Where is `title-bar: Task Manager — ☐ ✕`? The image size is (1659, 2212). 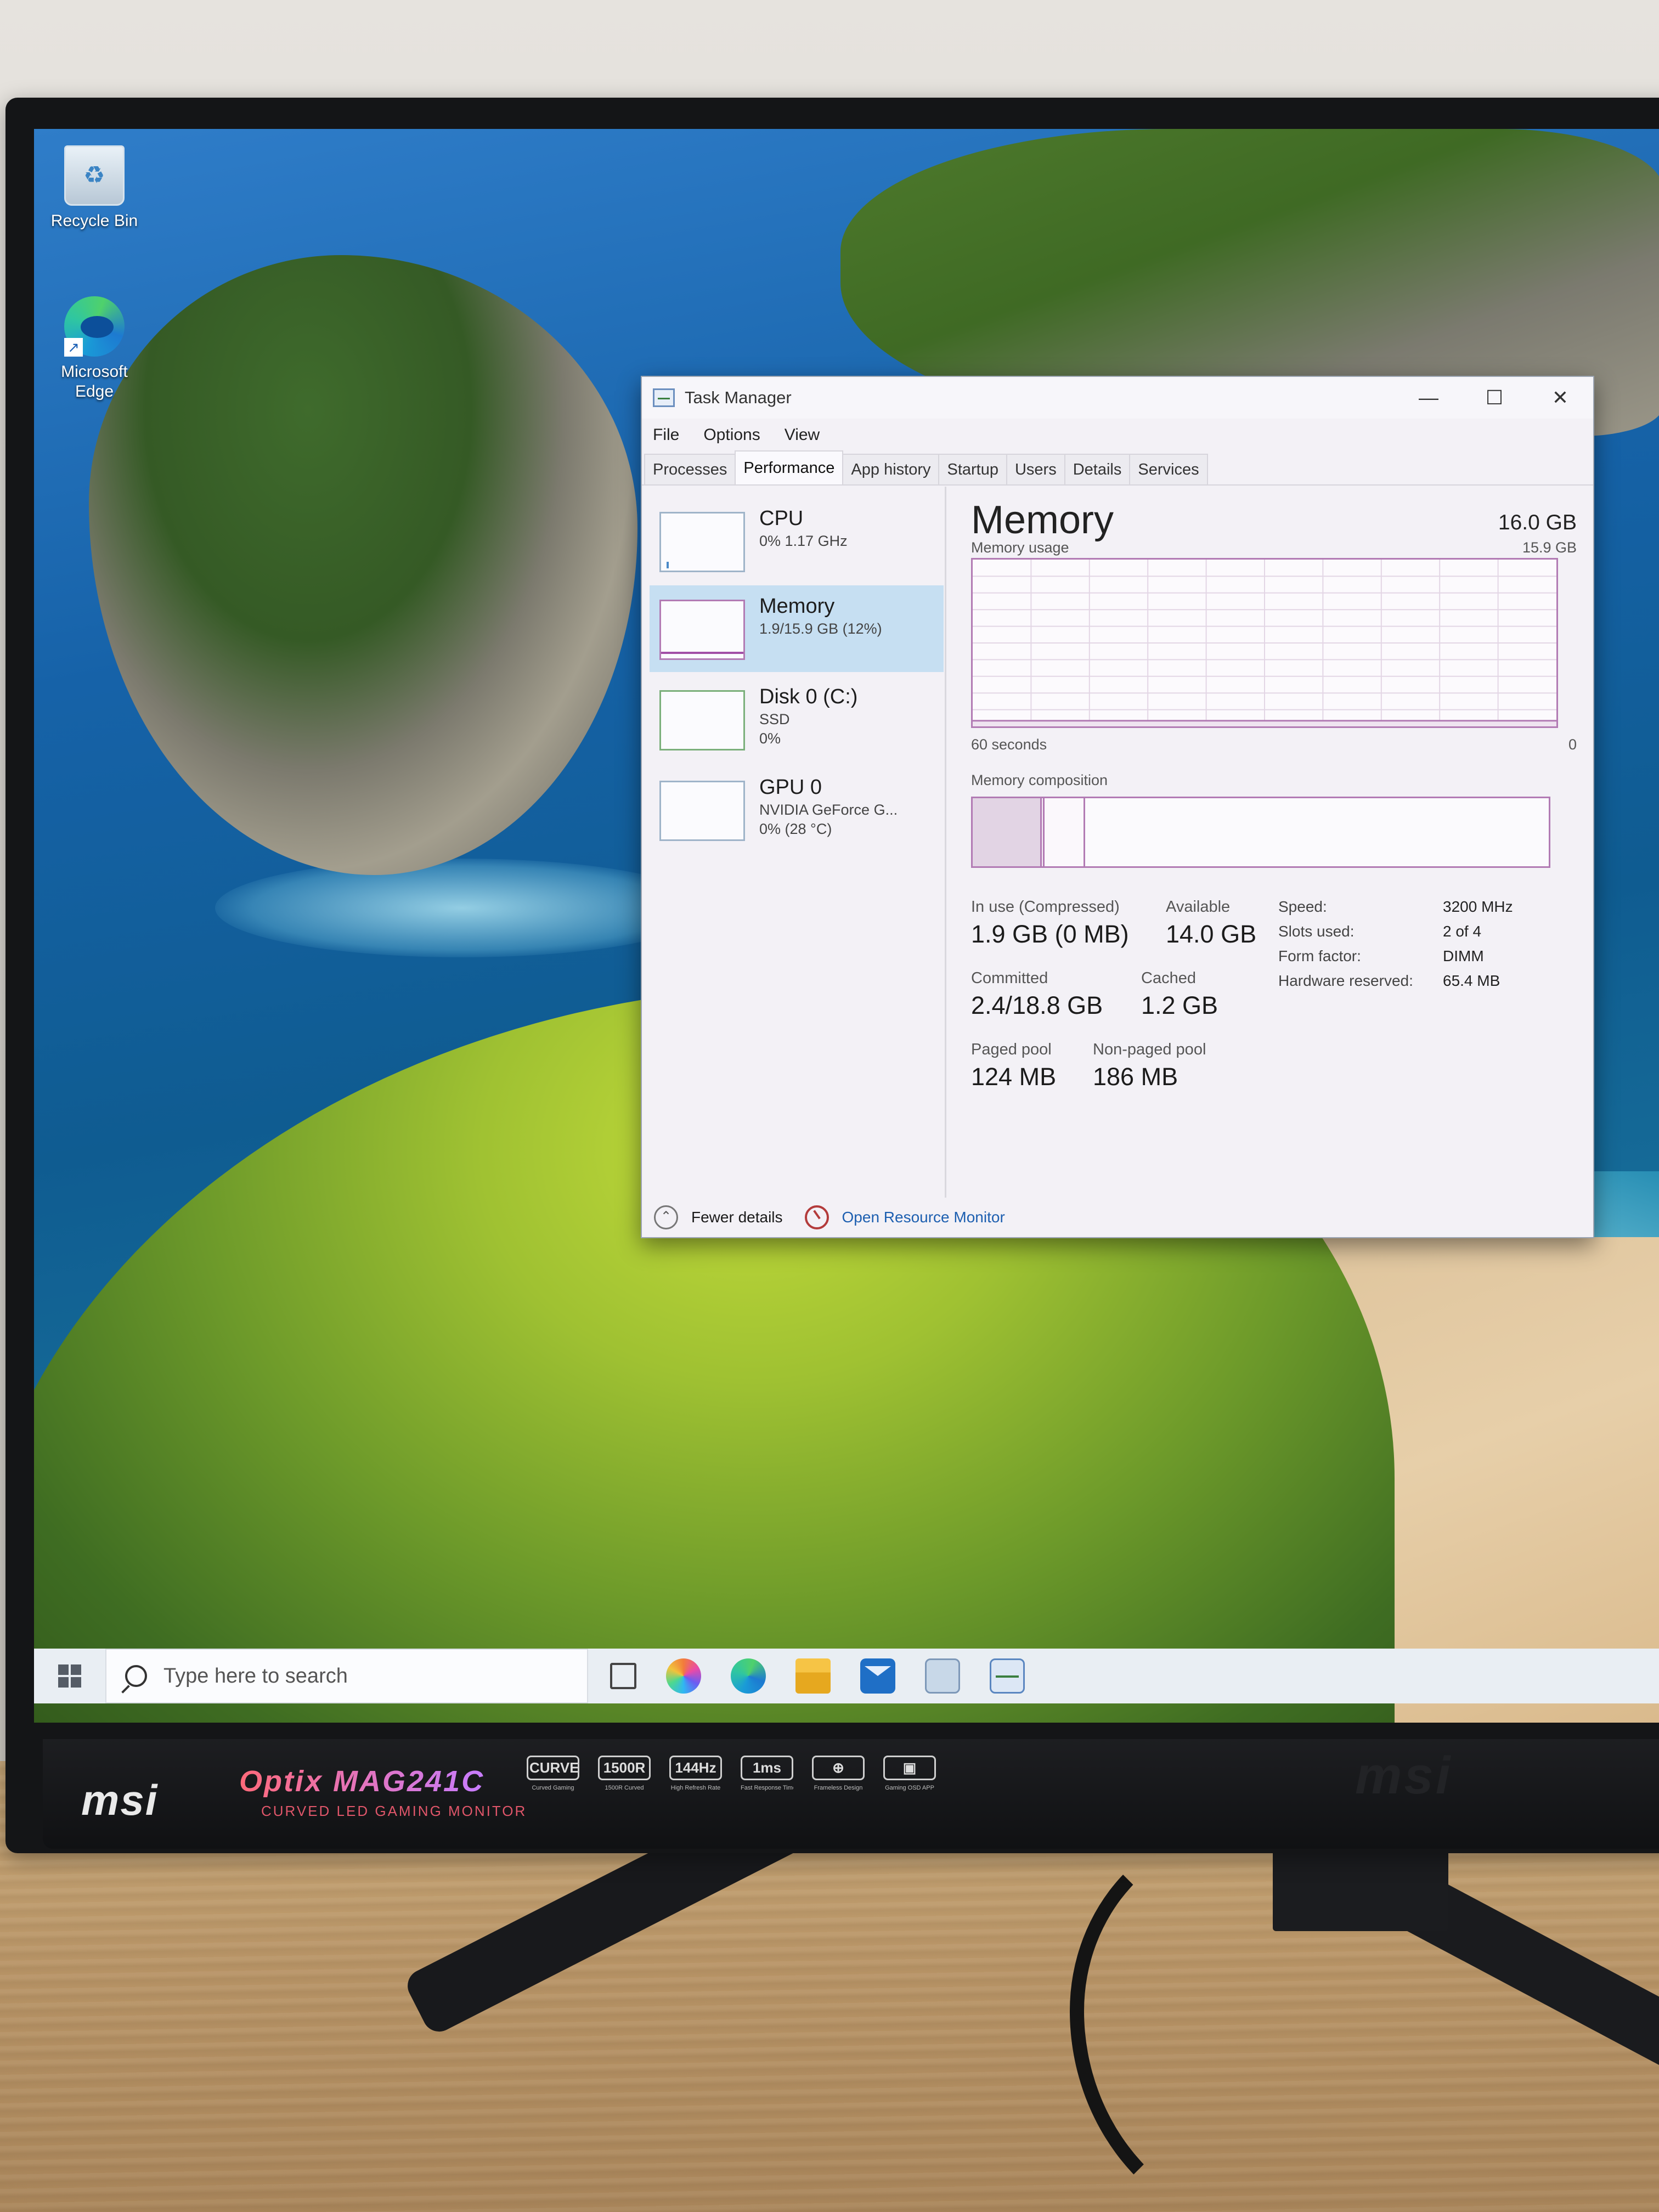 title-bar: Task Manager — ☐ ✕ is located at coordinates (1117, 398).